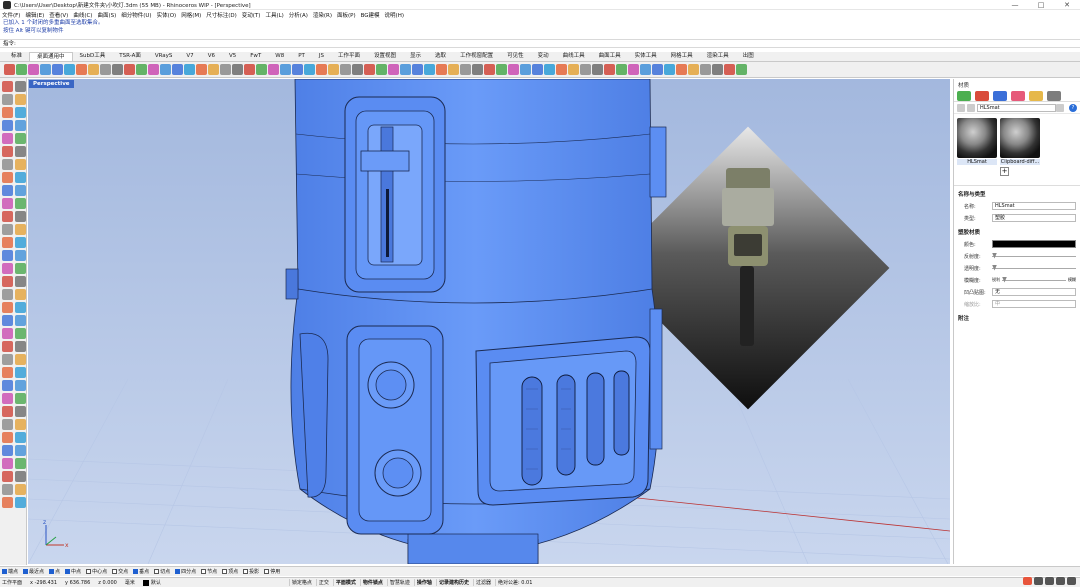  Describe the element at coordinates (1034, 304) in the screenshot. I see `scale-select: 中` at that location.